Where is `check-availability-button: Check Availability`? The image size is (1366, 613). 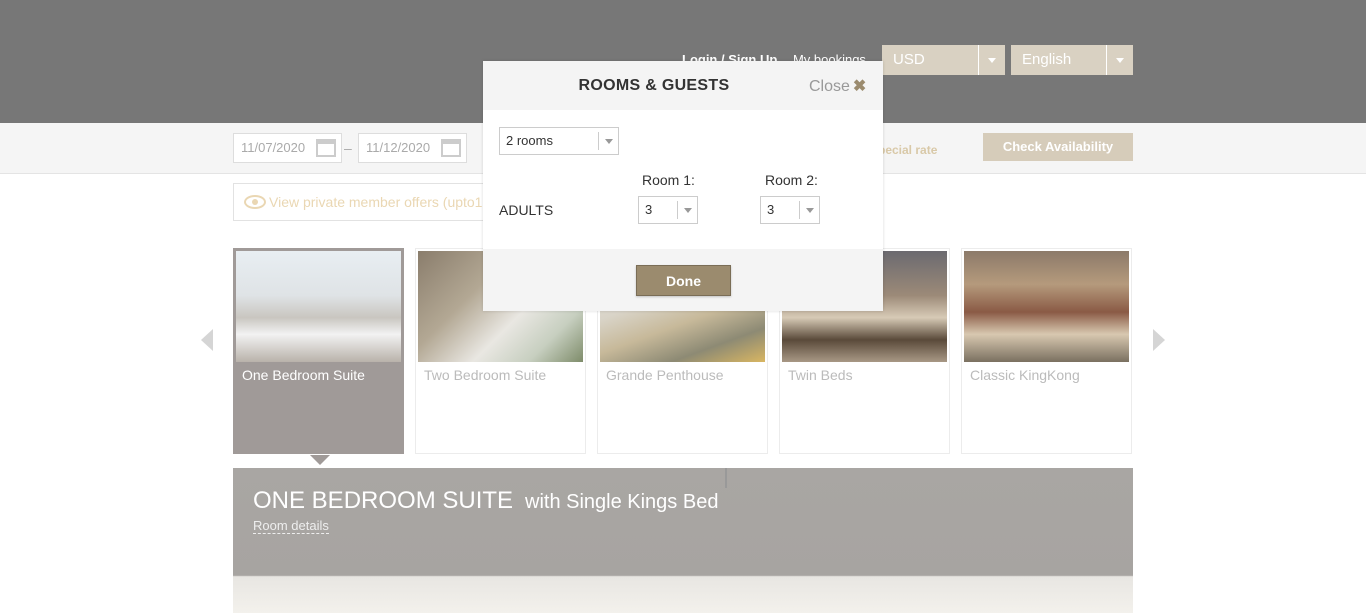
check-availability-button: Check Availability is located at coordinates (1058, 147).